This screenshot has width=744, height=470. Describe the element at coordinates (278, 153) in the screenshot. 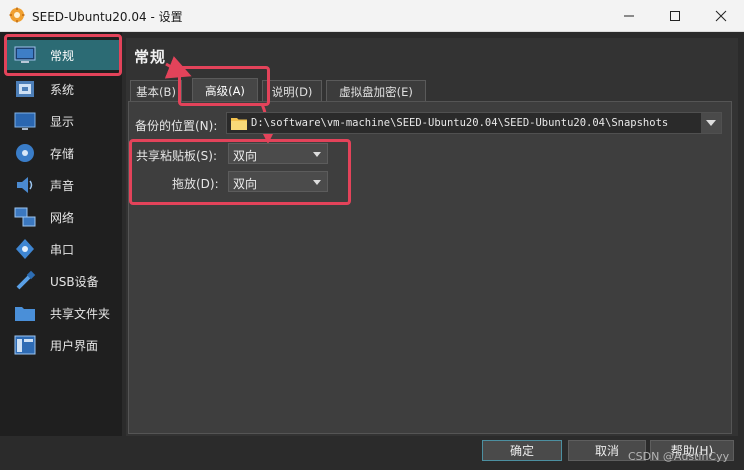

I see `shared-clipboard-select: 双向` at that location.